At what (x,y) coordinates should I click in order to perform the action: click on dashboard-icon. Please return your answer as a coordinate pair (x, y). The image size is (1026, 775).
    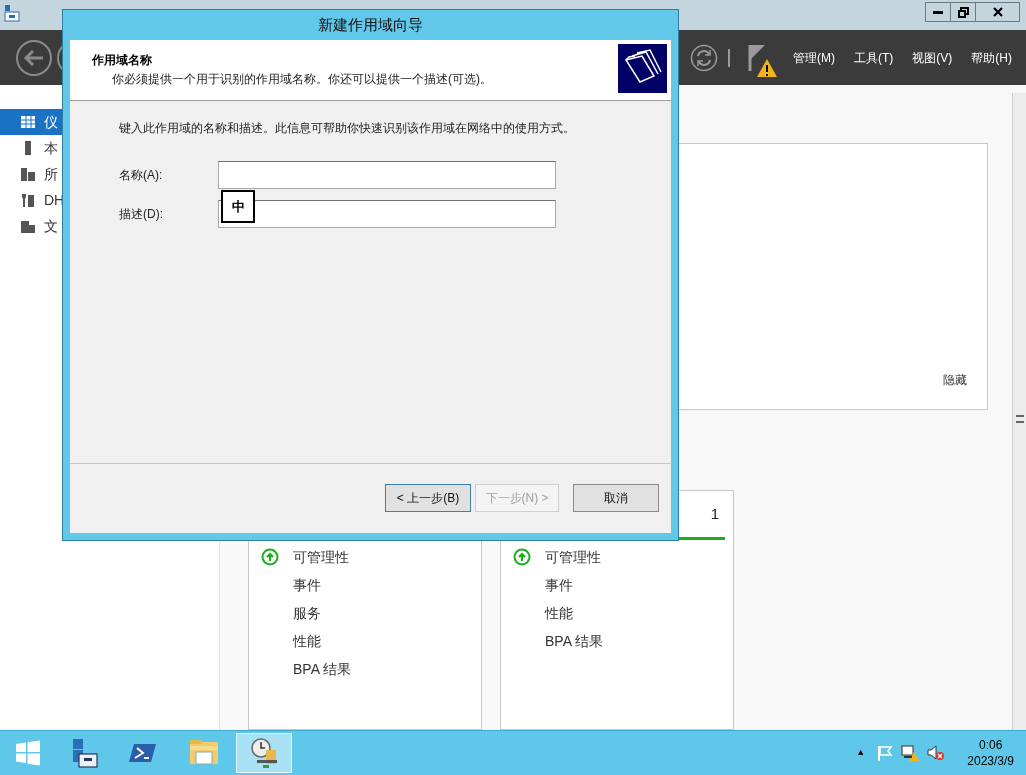
    Looking at the image, I should click on (28, 122).